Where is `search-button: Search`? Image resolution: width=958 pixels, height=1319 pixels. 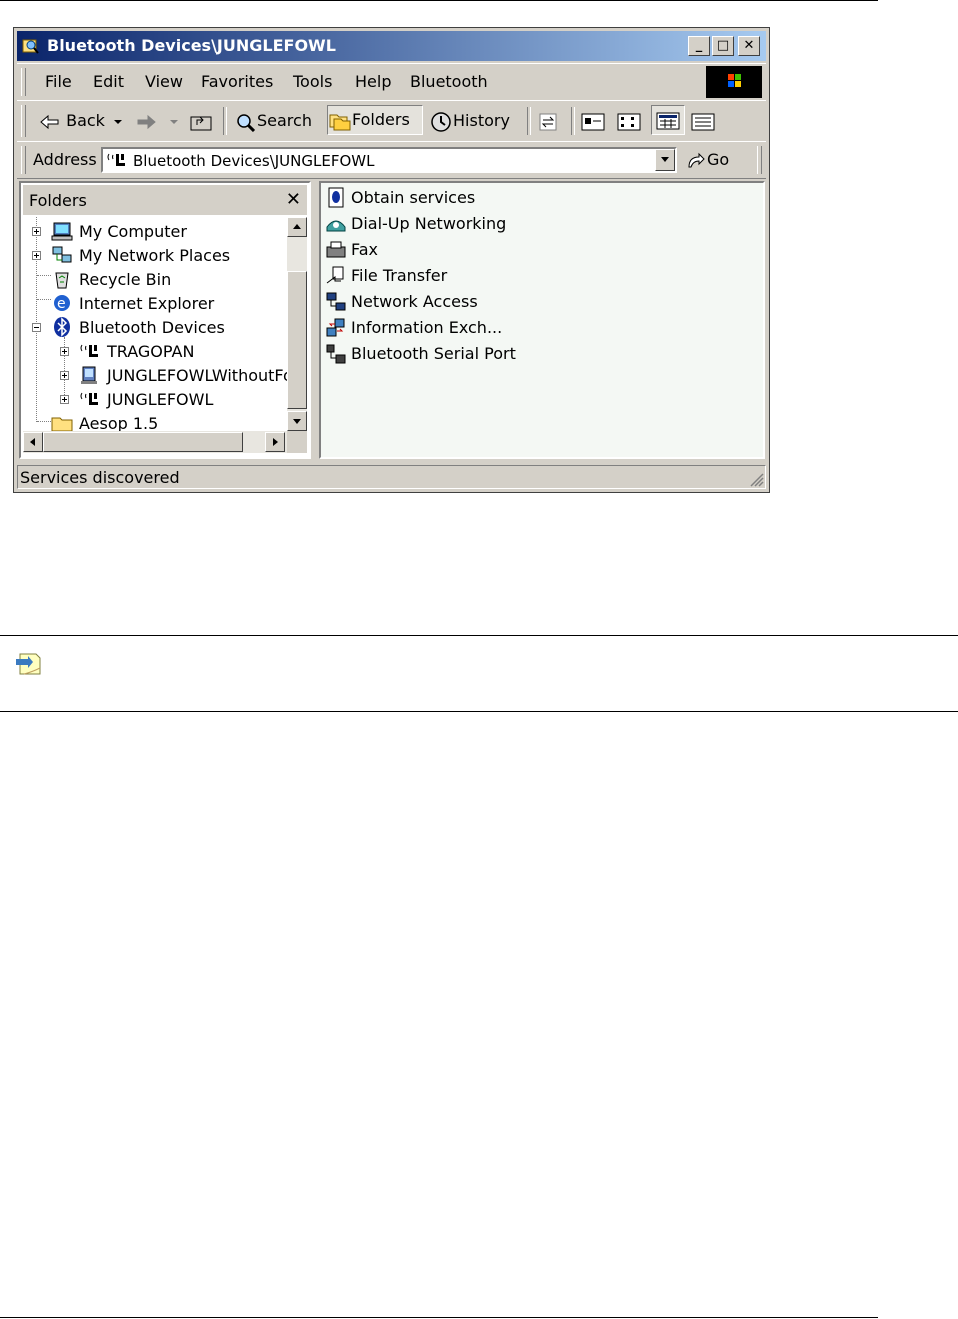 search-button: Search is located at coordinates (273, 121).